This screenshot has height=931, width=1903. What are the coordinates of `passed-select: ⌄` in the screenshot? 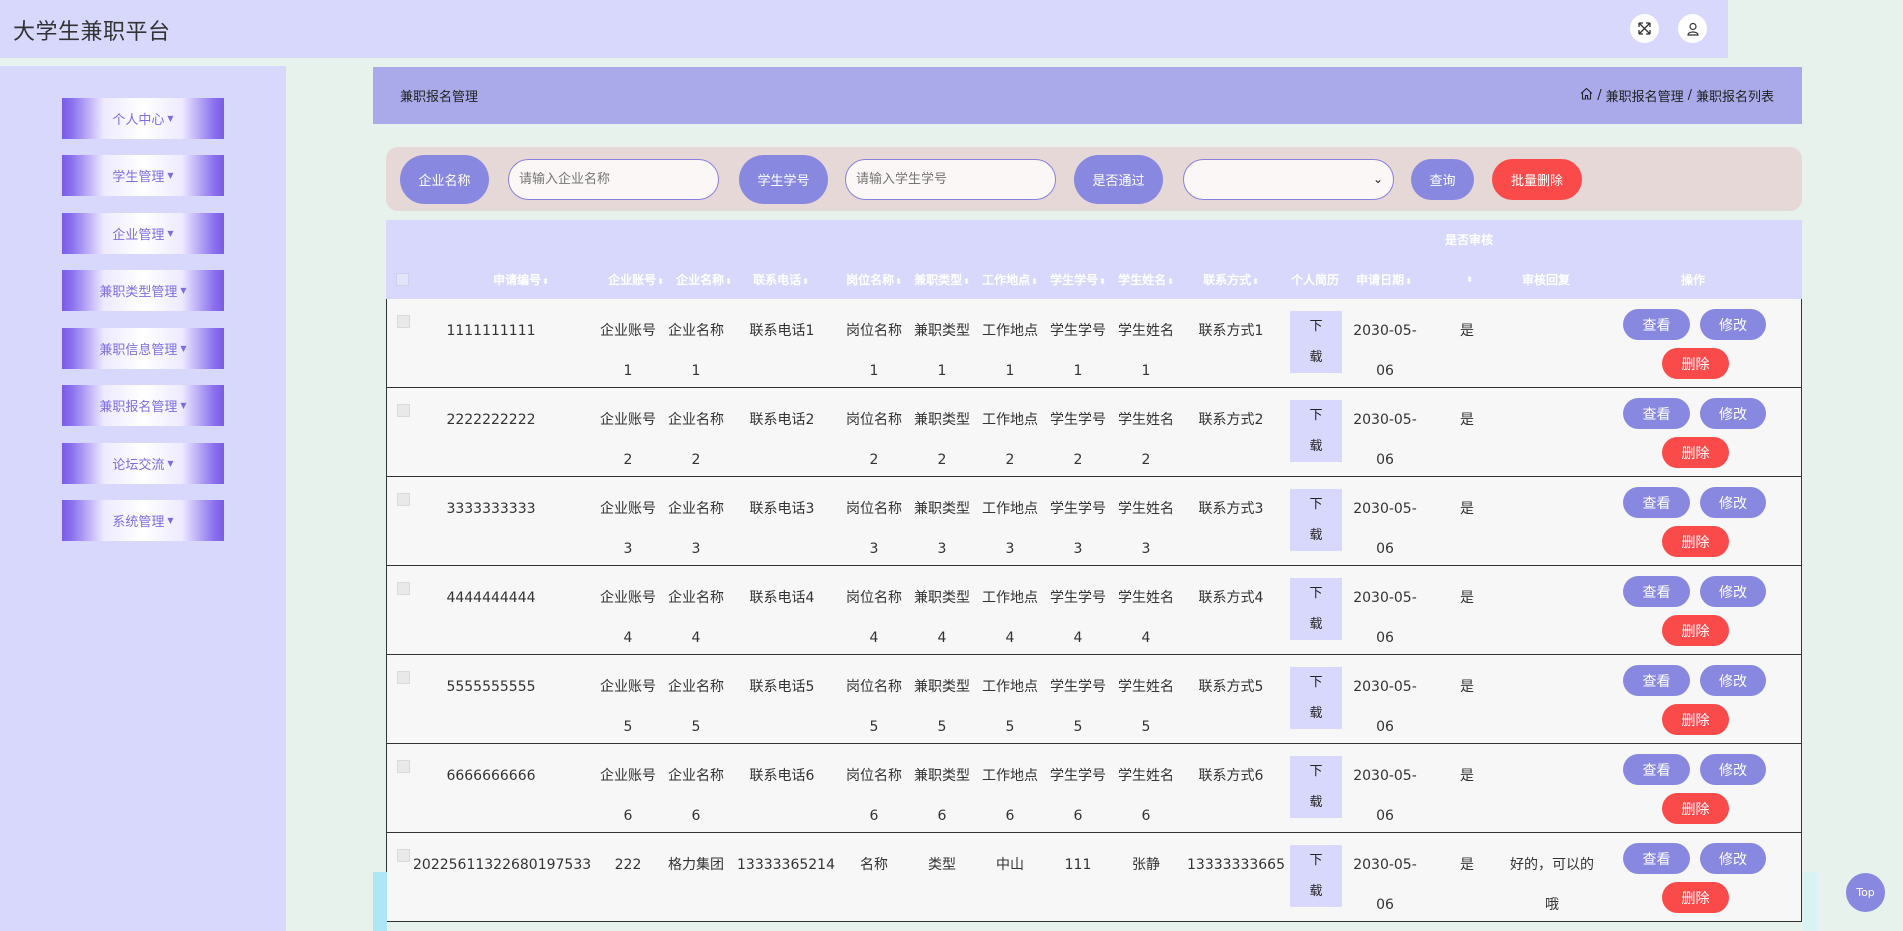 It's located at (1288, 179).